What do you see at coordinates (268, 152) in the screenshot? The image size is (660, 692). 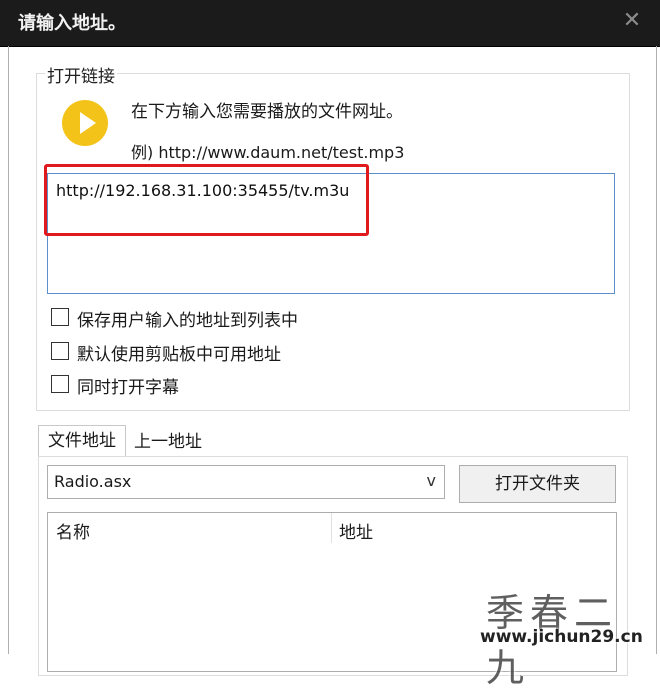 I see `example-url-text: 例) http://www.daum.net/test.mp3` at bounding box center [268, 152].